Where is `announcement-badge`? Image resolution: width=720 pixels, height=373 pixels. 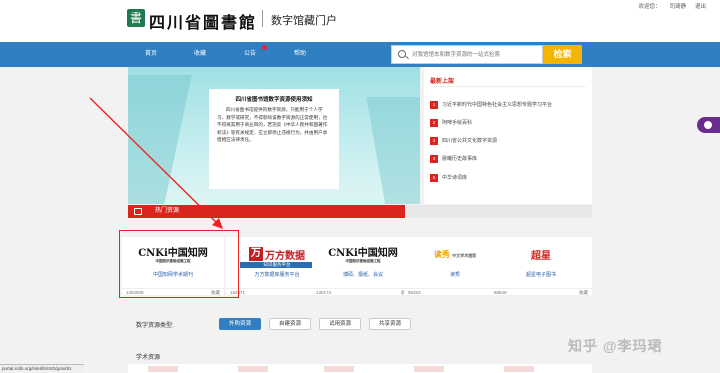 announcement-badge is located at coordinates (264, 47).